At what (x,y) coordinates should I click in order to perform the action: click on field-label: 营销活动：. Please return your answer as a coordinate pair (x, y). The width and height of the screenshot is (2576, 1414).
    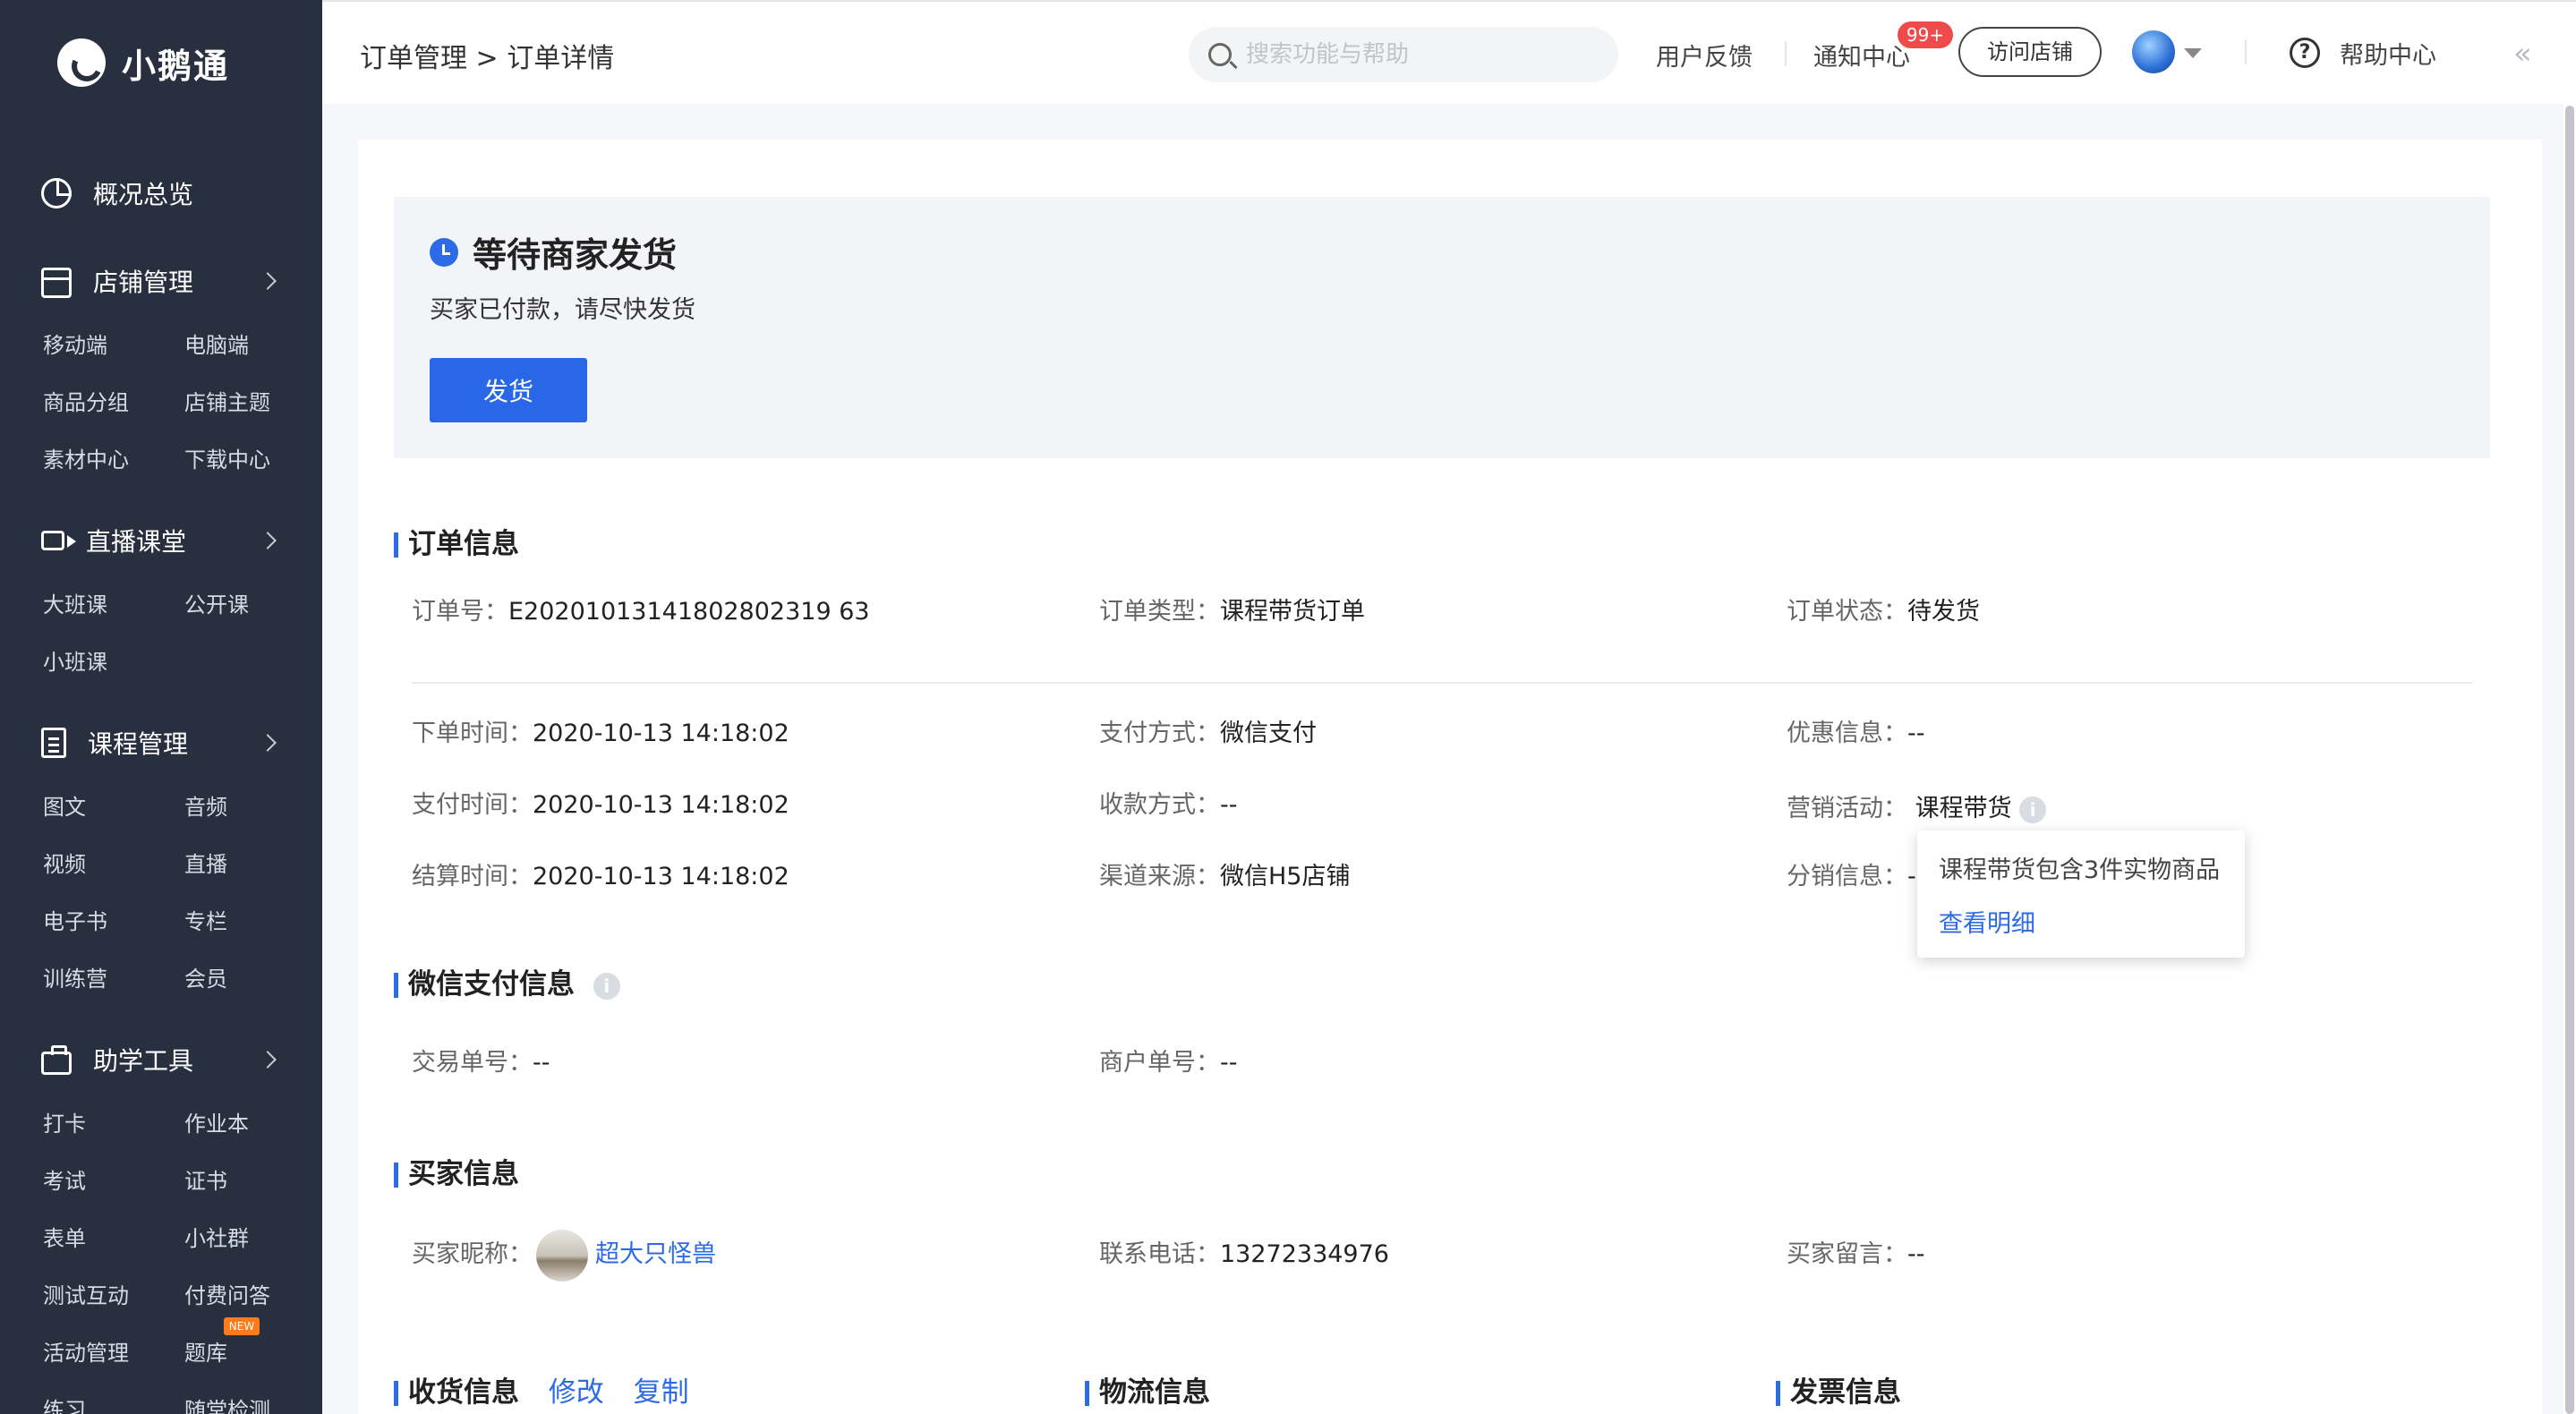
    Looking at the image, I should click on (1847, 808).